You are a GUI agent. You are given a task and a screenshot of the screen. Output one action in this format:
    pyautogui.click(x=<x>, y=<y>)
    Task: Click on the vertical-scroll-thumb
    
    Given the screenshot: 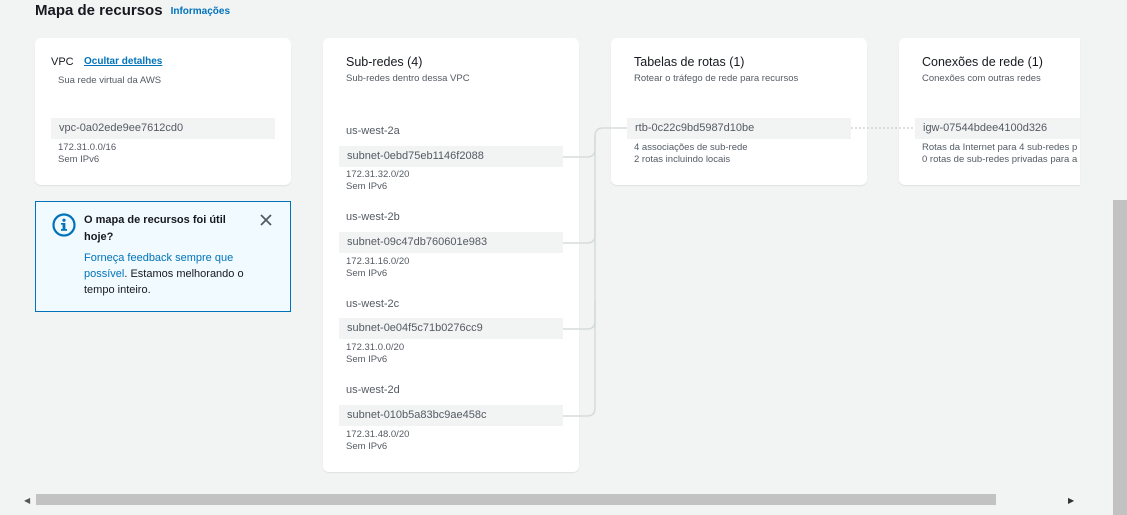 What is the action you would take?
    pyautogui.click(x=1120, y=357)
    